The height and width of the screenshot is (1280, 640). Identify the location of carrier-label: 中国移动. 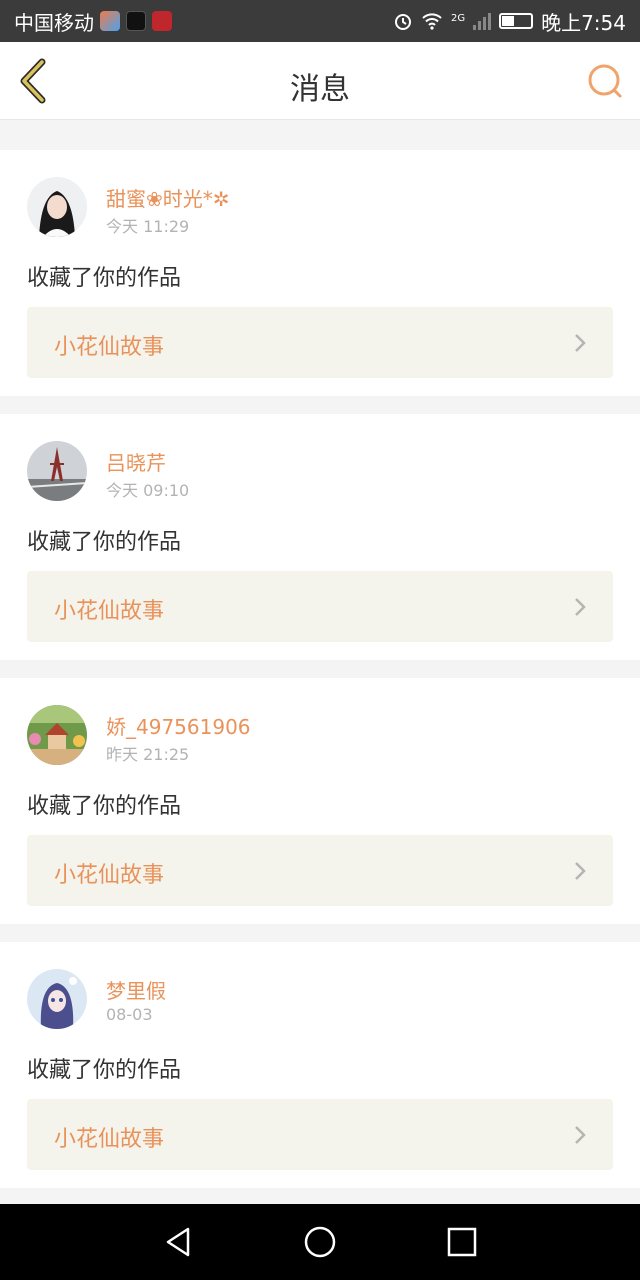
(54, 22).